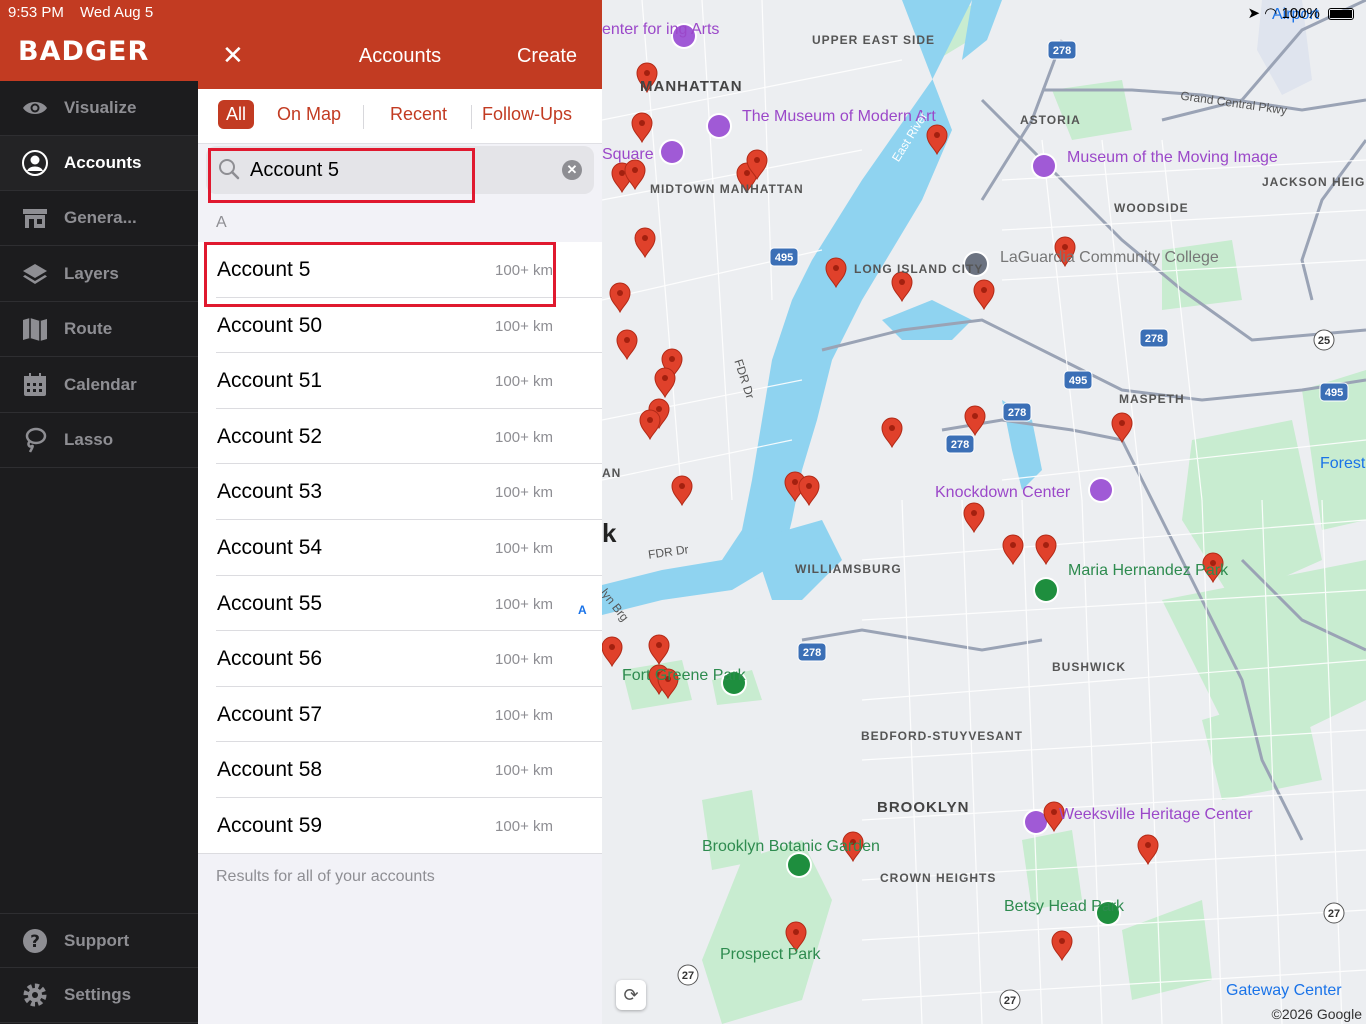 This screenshot has width=1366, height=1024. I want to click on poi-partial-label: enter for ing Arts, so click(660, 29).